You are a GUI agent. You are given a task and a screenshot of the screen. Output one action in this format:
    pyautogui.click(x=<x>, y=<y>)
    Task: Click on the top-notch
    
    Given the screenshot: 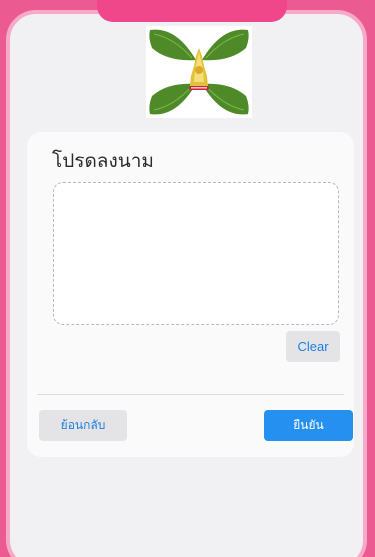 What is the action you would take?
    pyautogui.click(x=192, y=11)
    